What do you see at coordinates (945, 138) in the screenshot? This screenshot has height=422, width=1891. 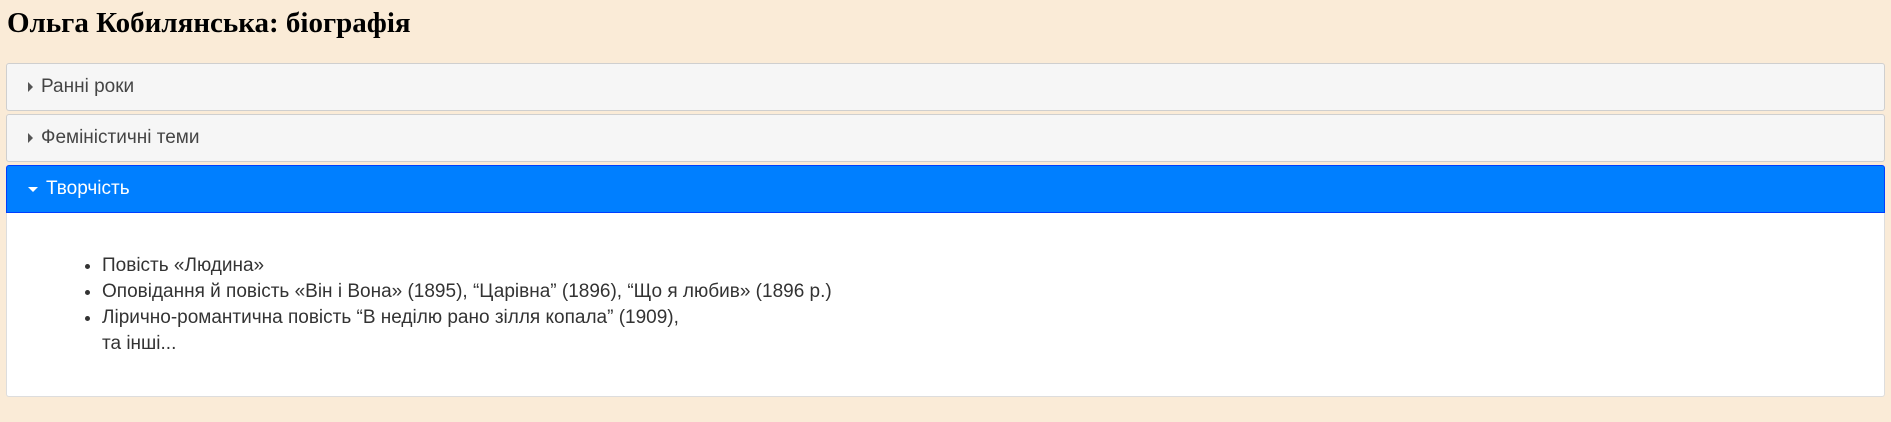 I see `accordion-header-feminist-themes: Феміністичні теми` at bounding box center [945, 138].